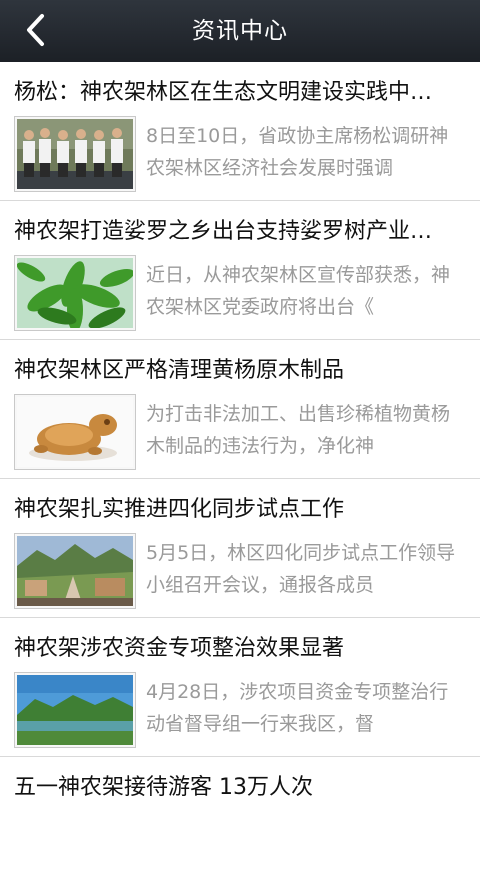 The height and width of the screenshot is (895, 480). What do you see at coordinates (298, 430) in the screenshot?
I see `news-summary: 为打击非法加工、出售珍稀植物黄杨木制品的违法行为，净化神` at bounding box center [298, 430].